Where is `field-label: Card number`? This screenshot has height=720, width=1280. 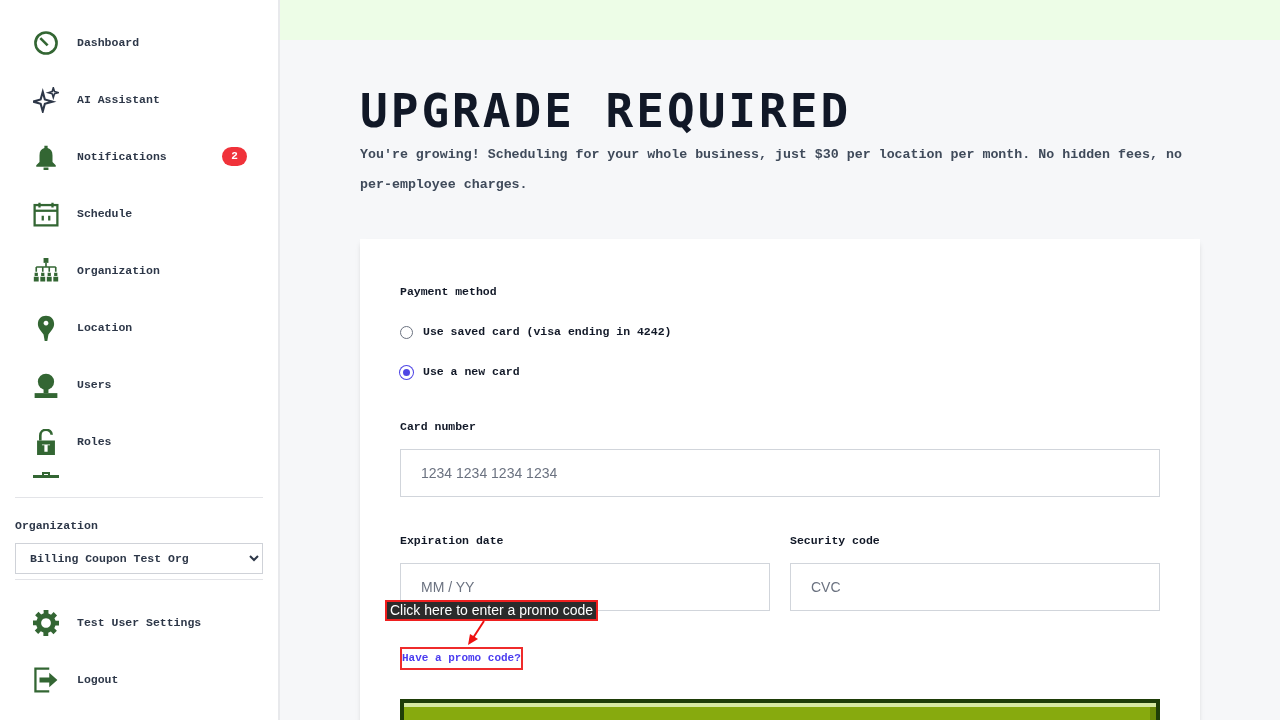 field-label: Card number is located at coordinates (438, 427).